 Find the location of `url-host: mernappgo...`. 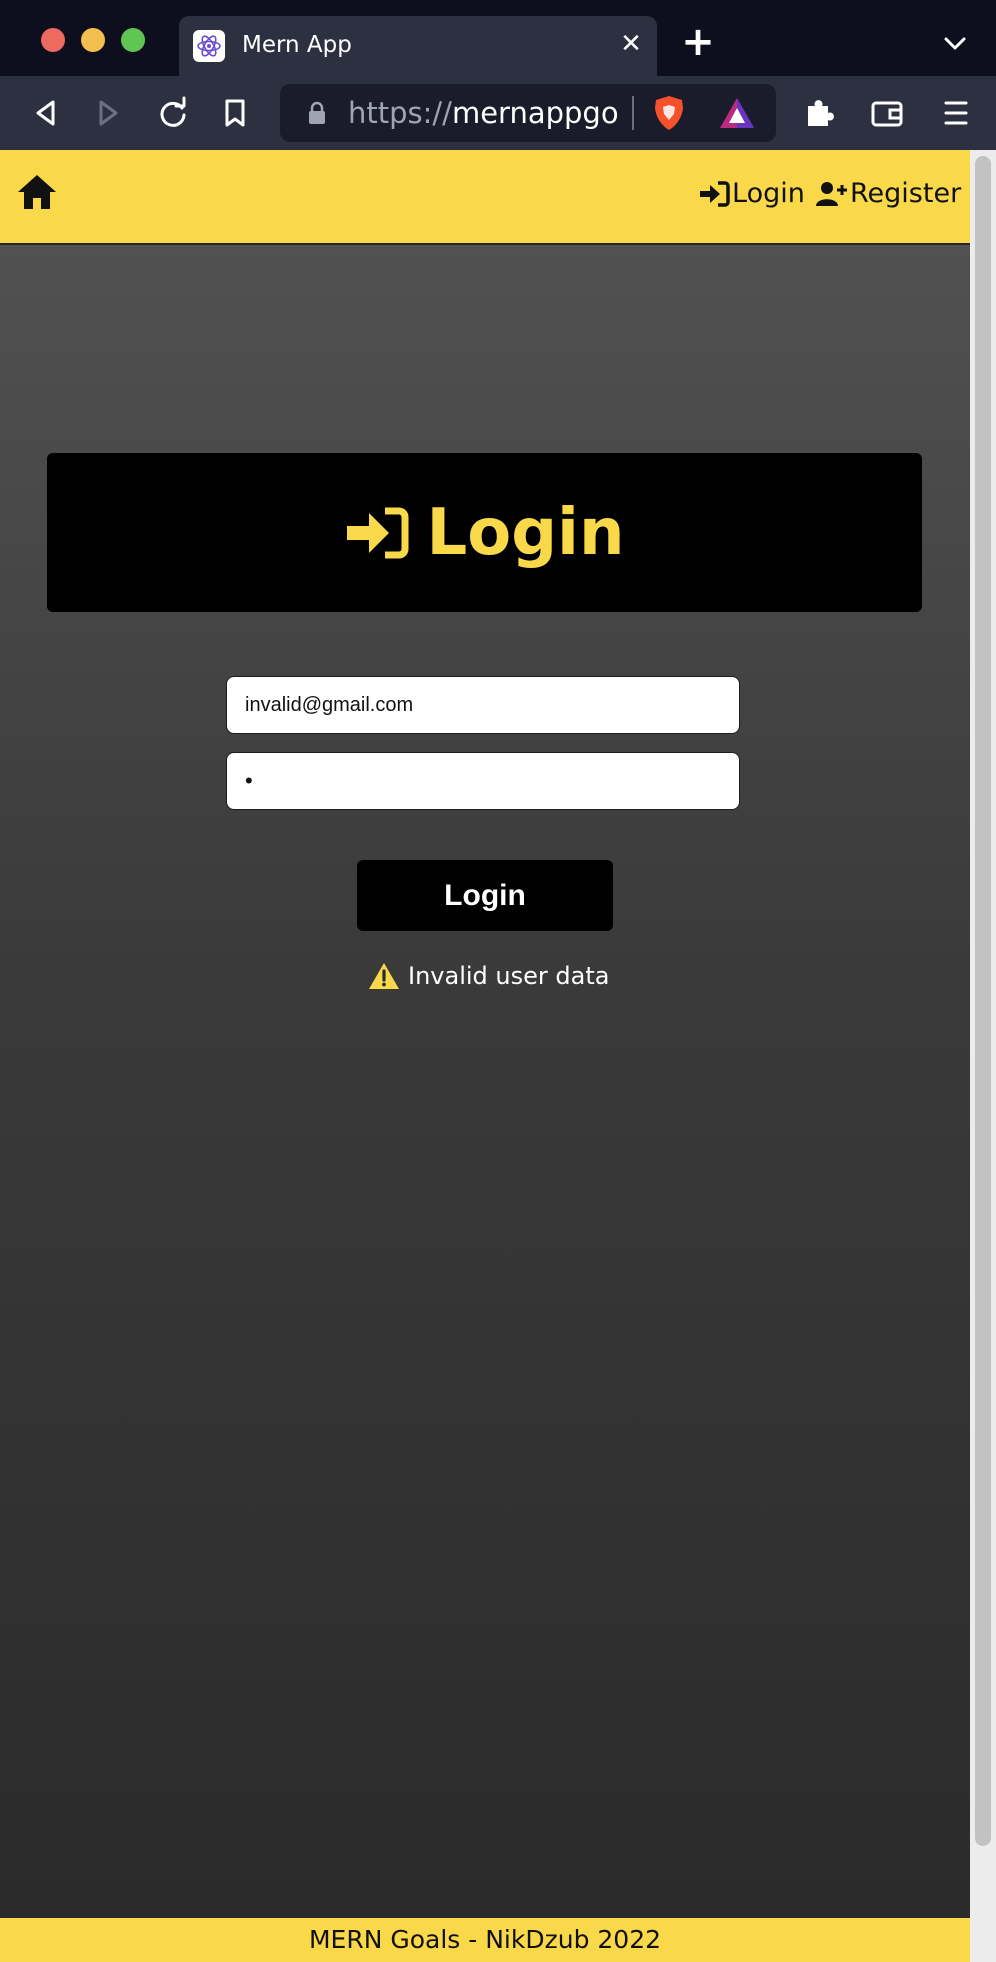

url-host: mernappgo... is located at coordinates (535, 113).